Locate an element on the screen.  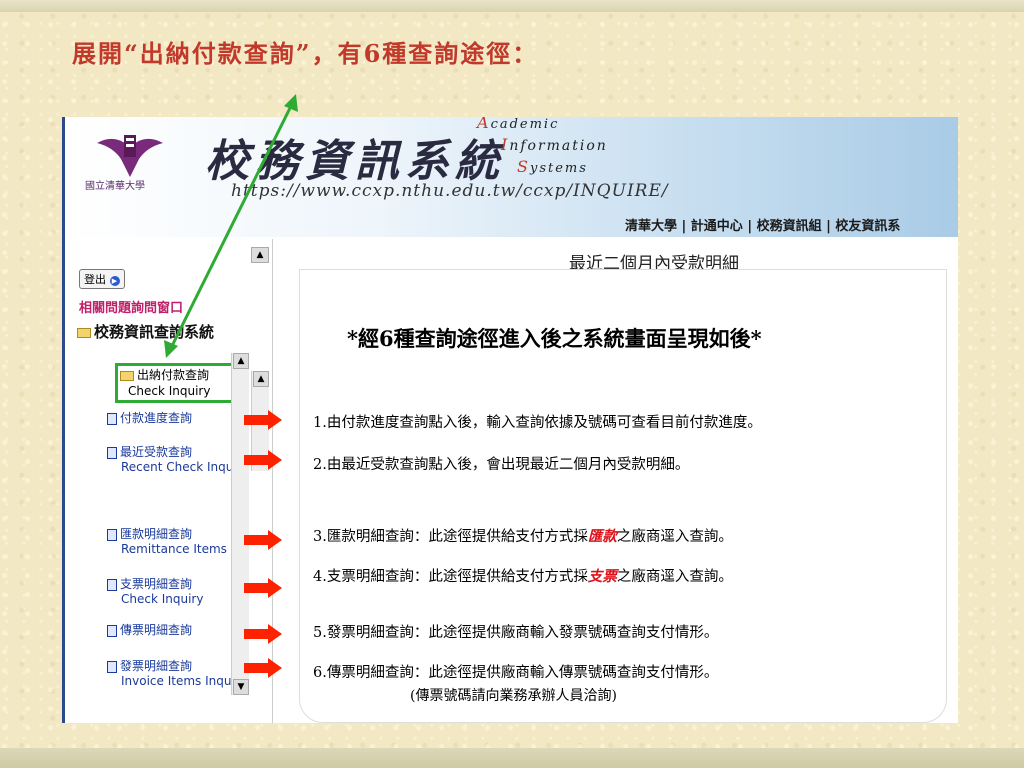
tree-root-en: Check Inquiry is located at coordinates (169, 391).